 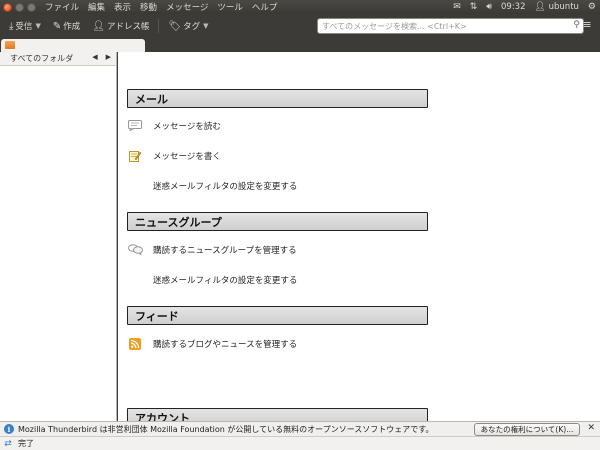 What do you see at coordinates (94, 57) in the screenshot?
I see `prev-folder-mode-icon: ◀` at bounding box center [94, 57].